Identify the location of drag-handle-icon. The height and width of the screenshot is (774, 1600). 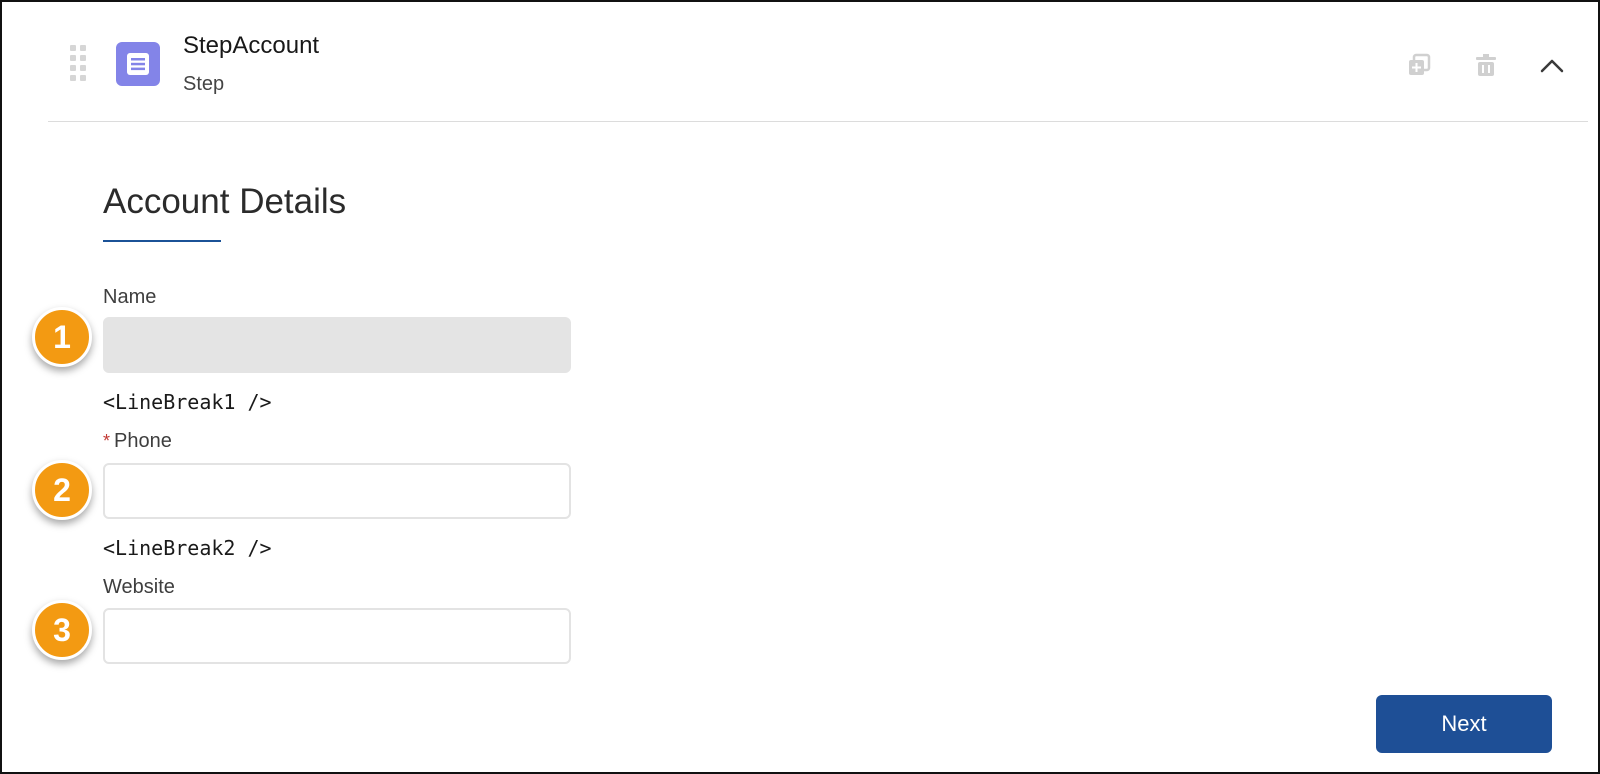
(80, 65).